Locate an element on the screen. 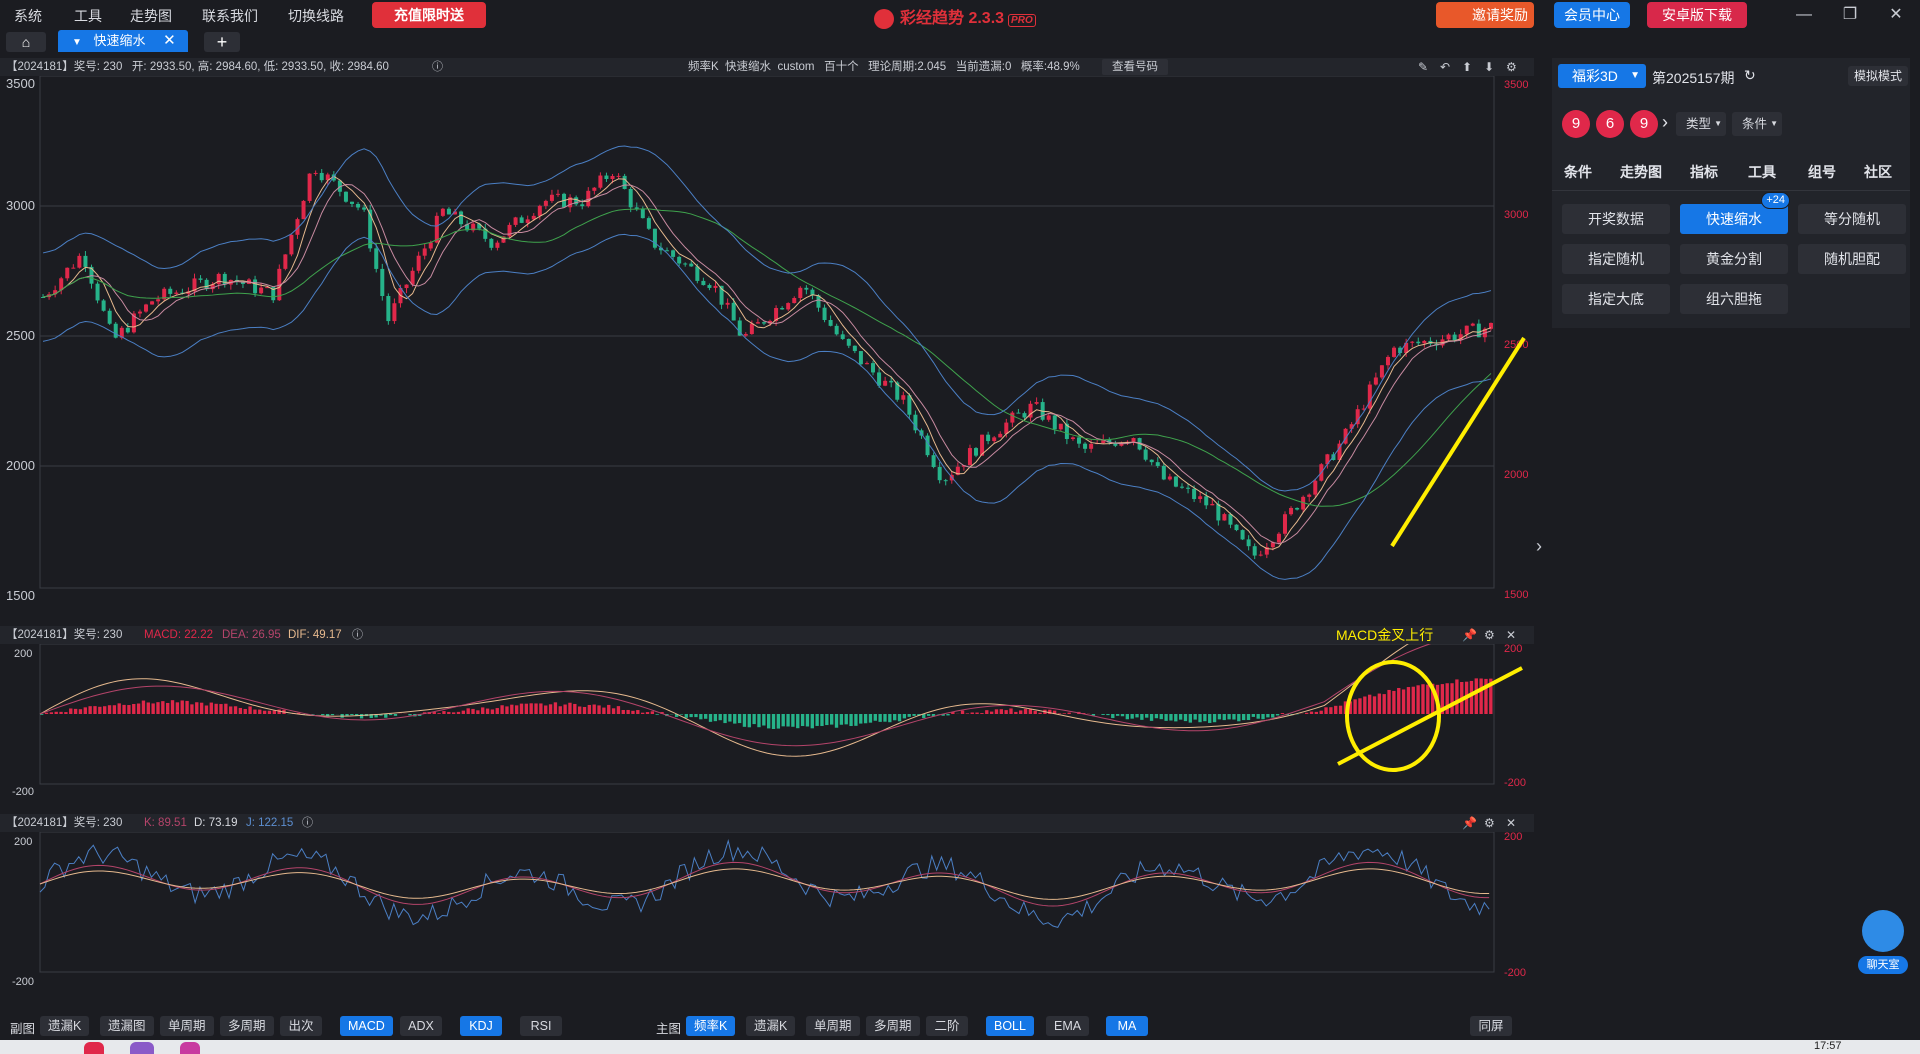  sub-btn-rsi: RSI is located at coordinates (541, 1026).